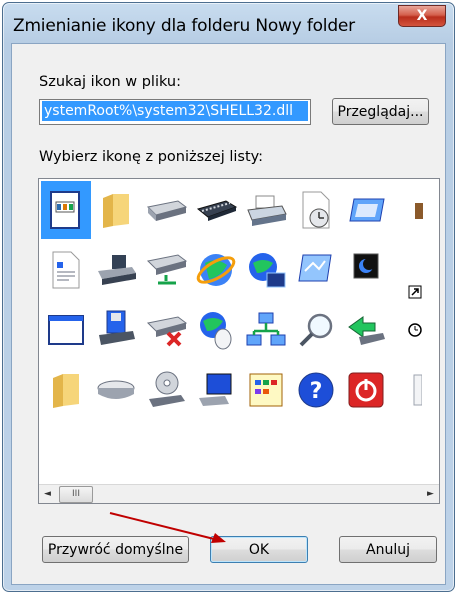  Describe the element at coordinates (166, 210) in the screenshot. I see `drive-icon` at that location.